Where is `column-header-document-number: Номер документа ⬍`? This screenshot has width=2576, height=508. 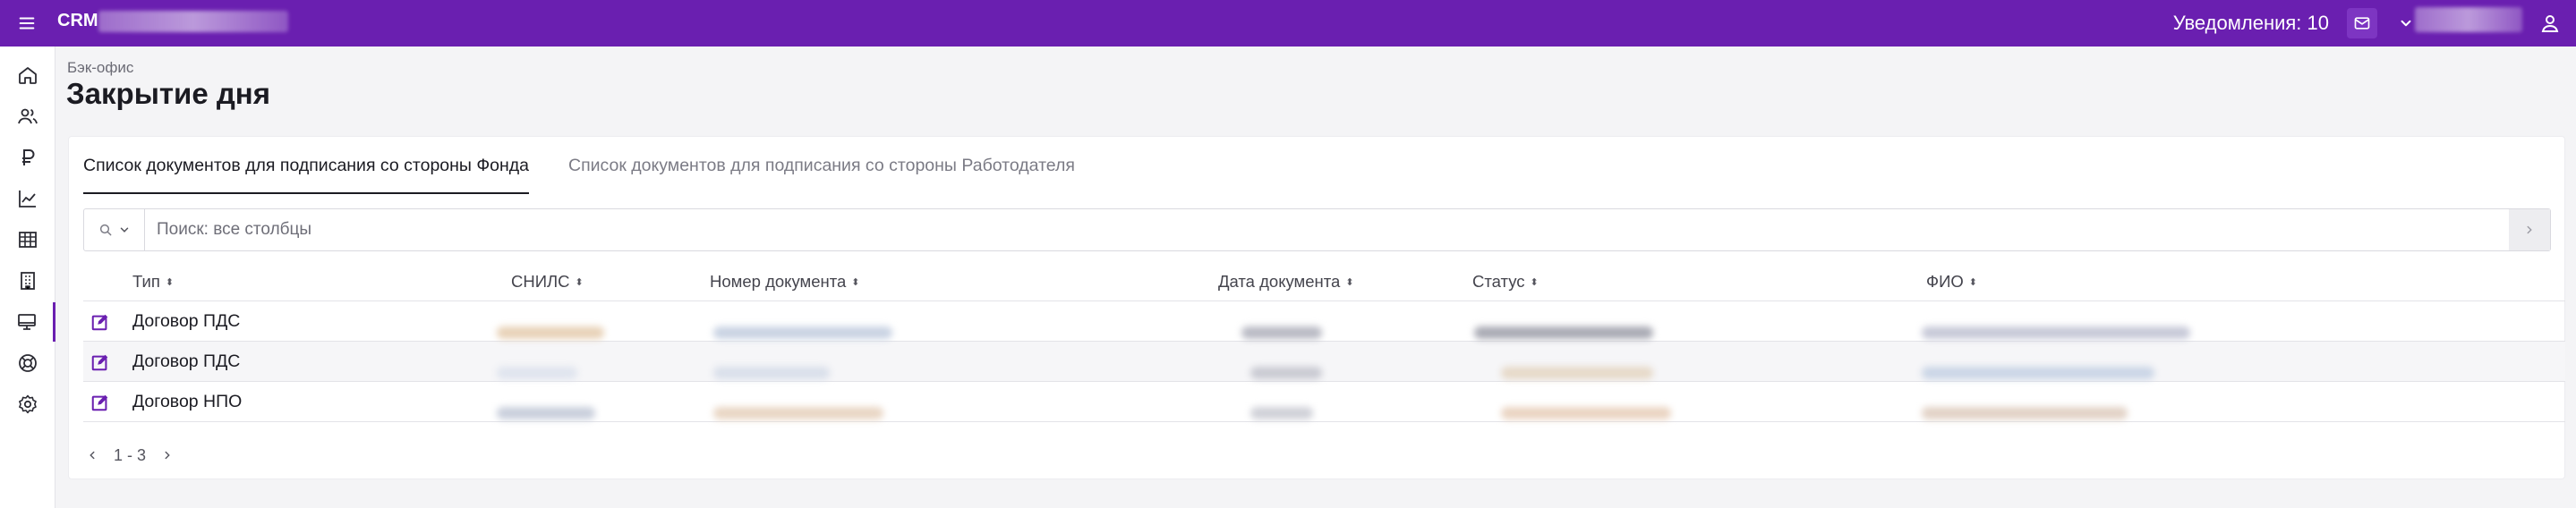 column-header-document-number: Номер документа ⬍ is located at coordinates (785, 281).